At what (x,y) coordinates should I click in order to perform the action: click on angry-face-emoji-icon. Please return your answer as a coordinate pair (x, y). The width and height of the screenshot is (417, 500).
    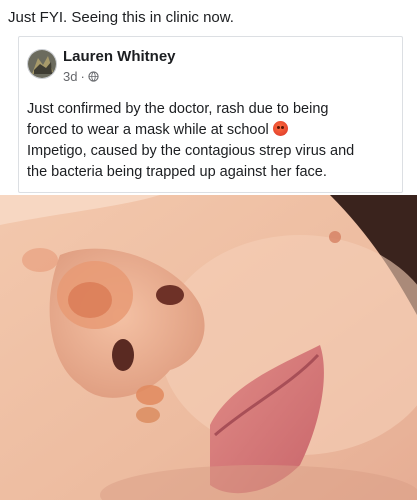
    Looking at the image, I should click on (280, 128).